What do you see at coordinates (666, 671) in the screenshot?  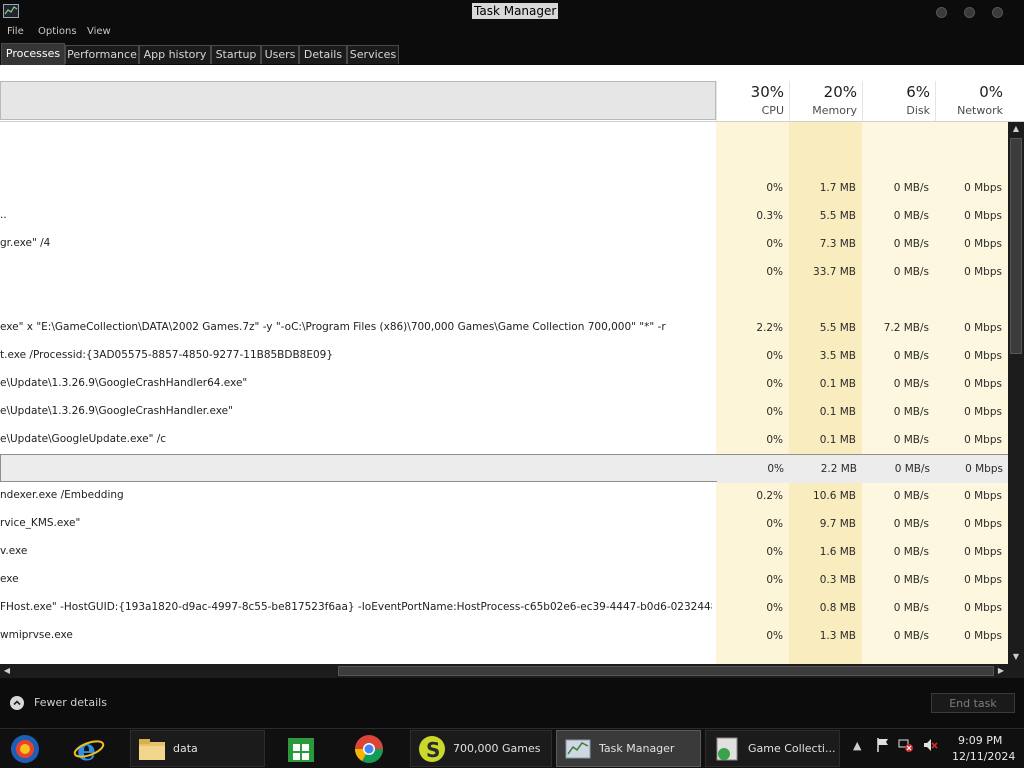 I see `horizontal-scroll-thumb` at bounding box center [666, 671].